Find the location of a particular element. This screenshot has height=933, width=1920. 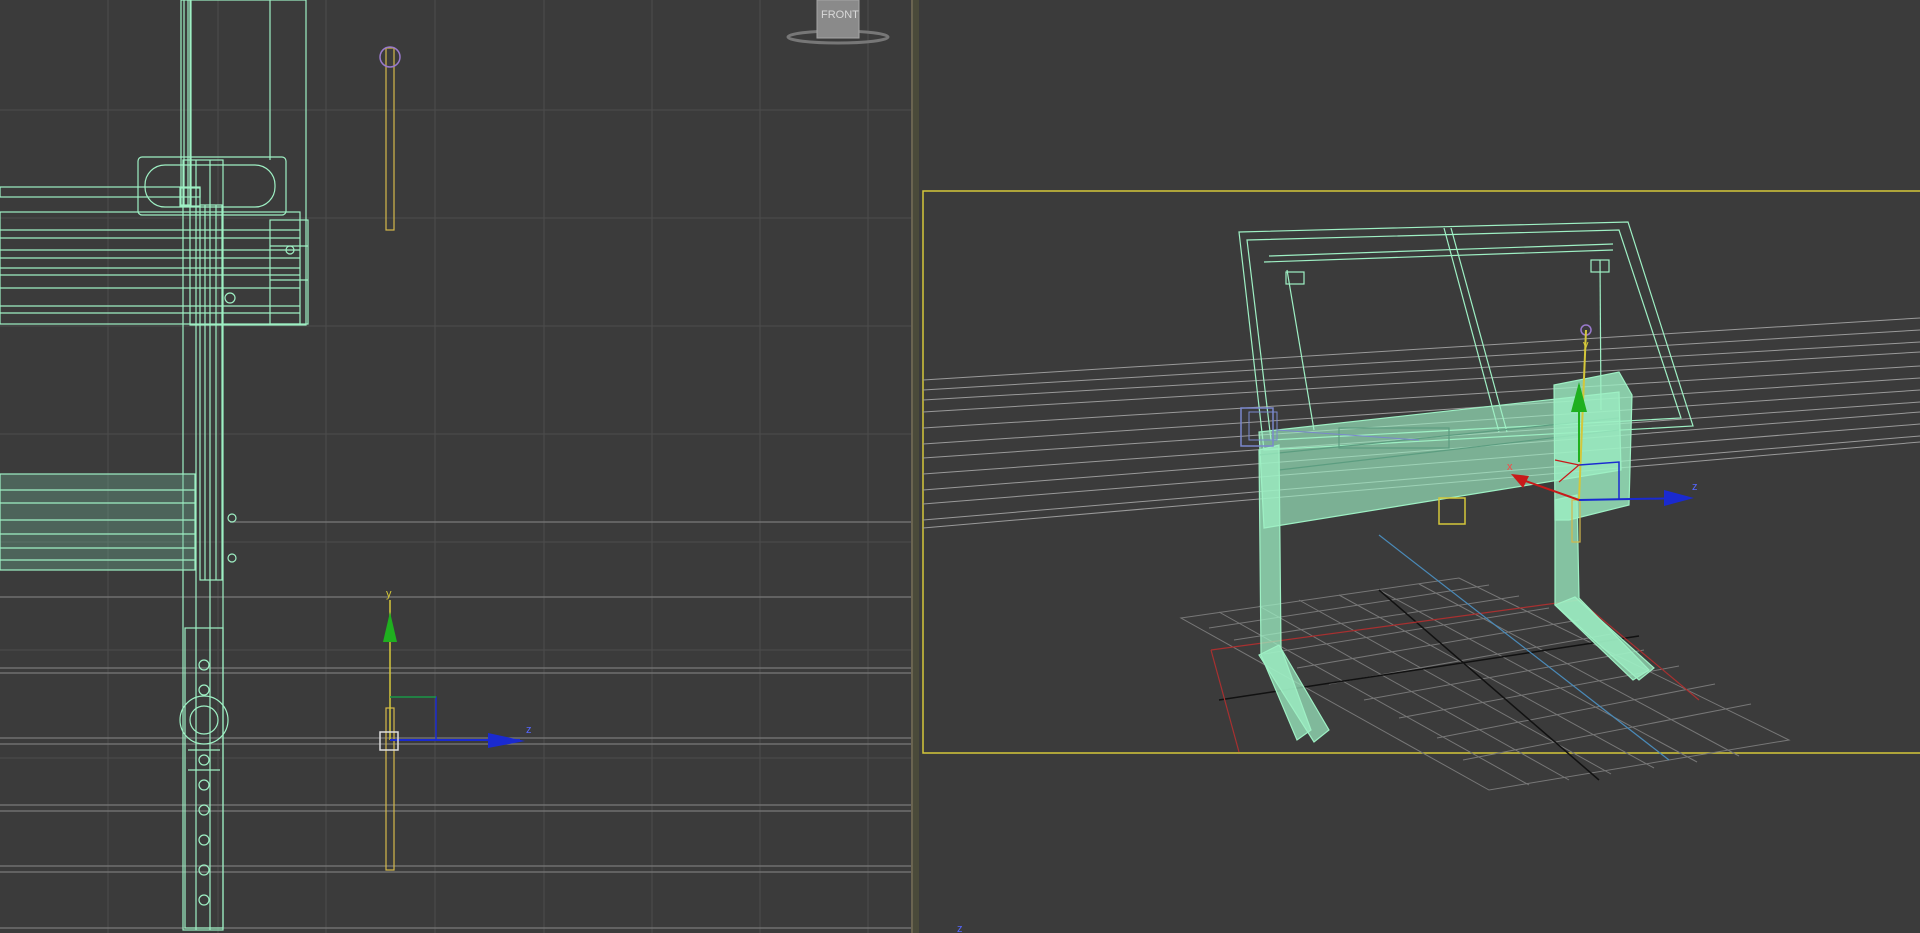

desk-wireframe-3d is located at coordinates (1466, 482).